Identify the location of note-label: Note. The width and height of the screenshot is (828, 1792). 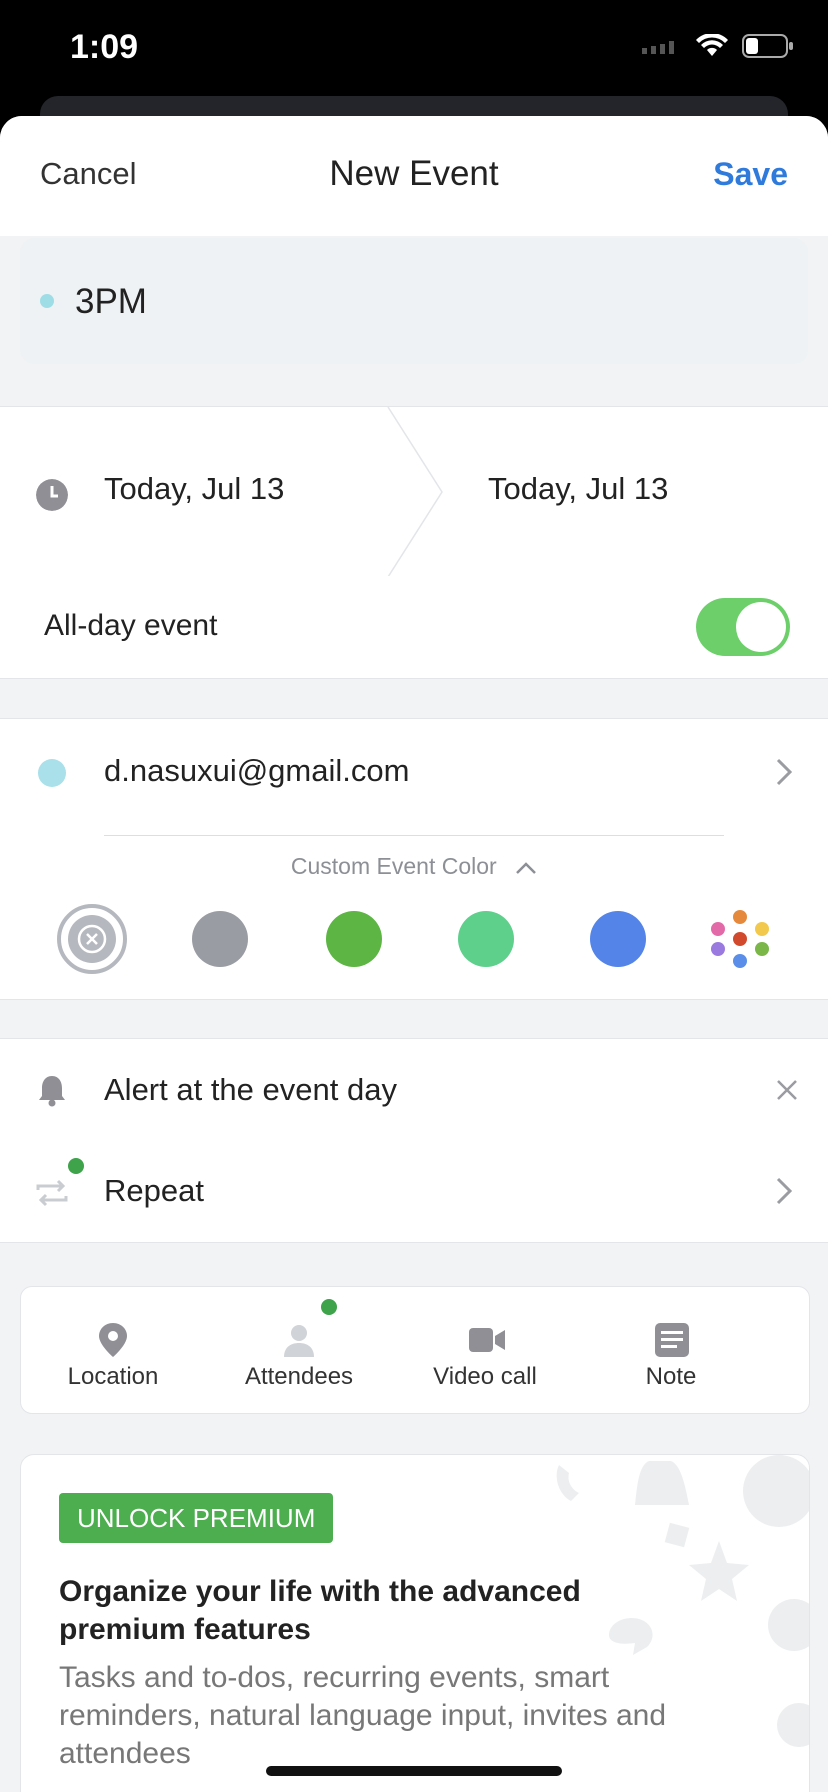
(671, 1376).